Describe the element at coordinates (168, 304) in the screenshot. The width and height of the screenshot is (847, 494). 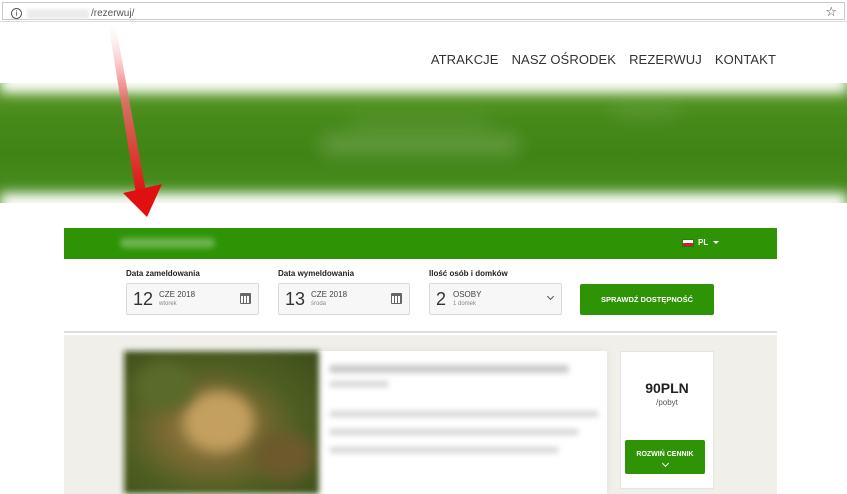
I see `checkin-weekday: wtorek` at that location.